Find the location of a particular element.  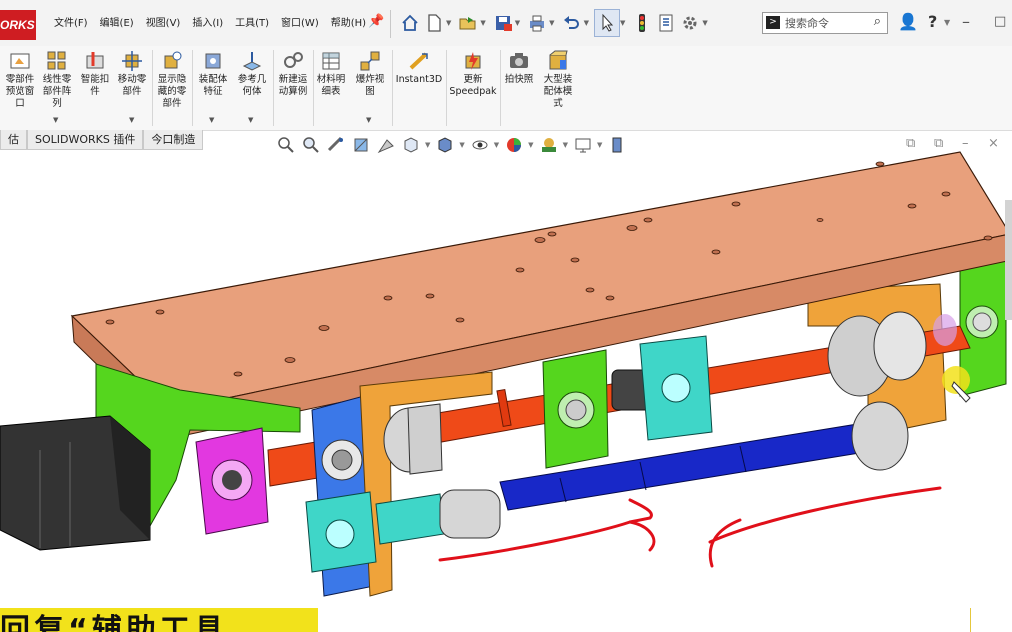

select-dropdown-icon: ▼ is located at coordinates (622, 23).